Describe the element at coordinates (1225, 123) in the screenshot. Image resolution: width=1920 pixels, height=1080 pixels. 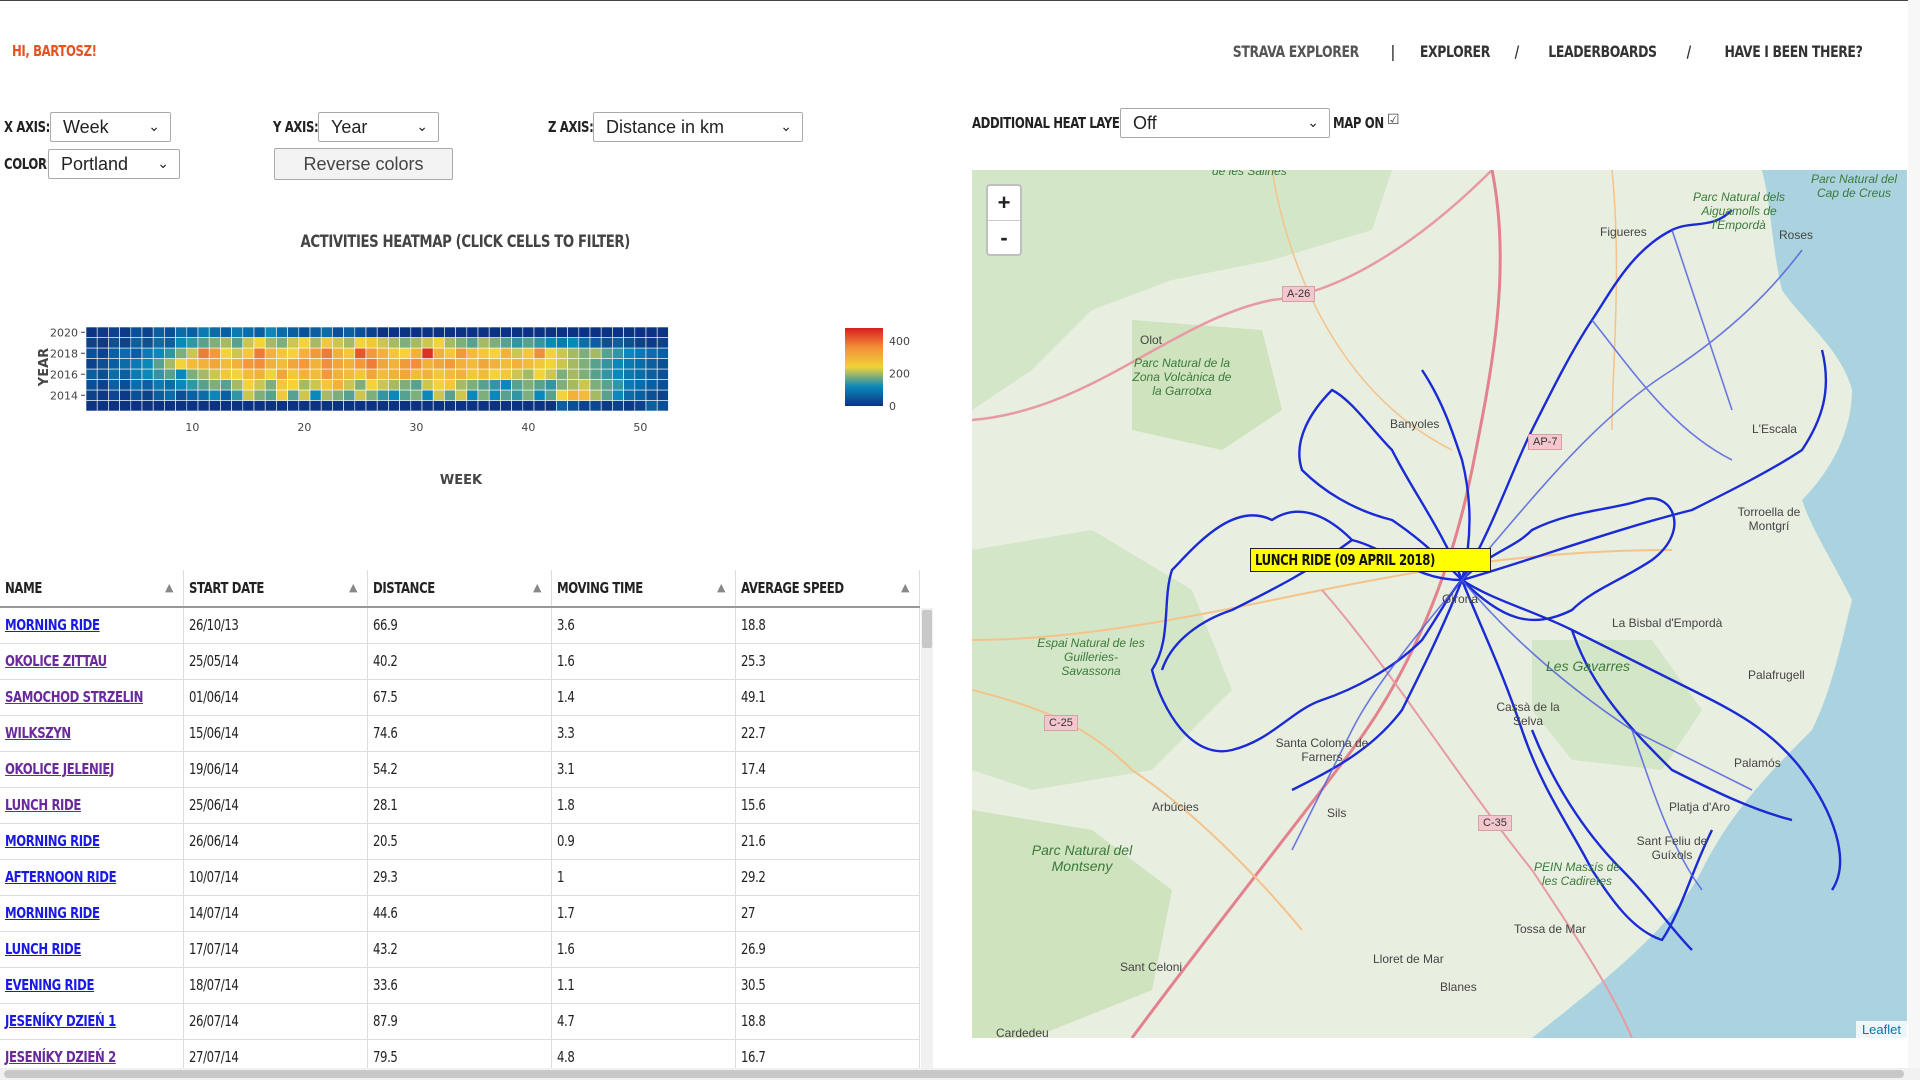
I see `heat-layer-select: Off ⌄` at that location.